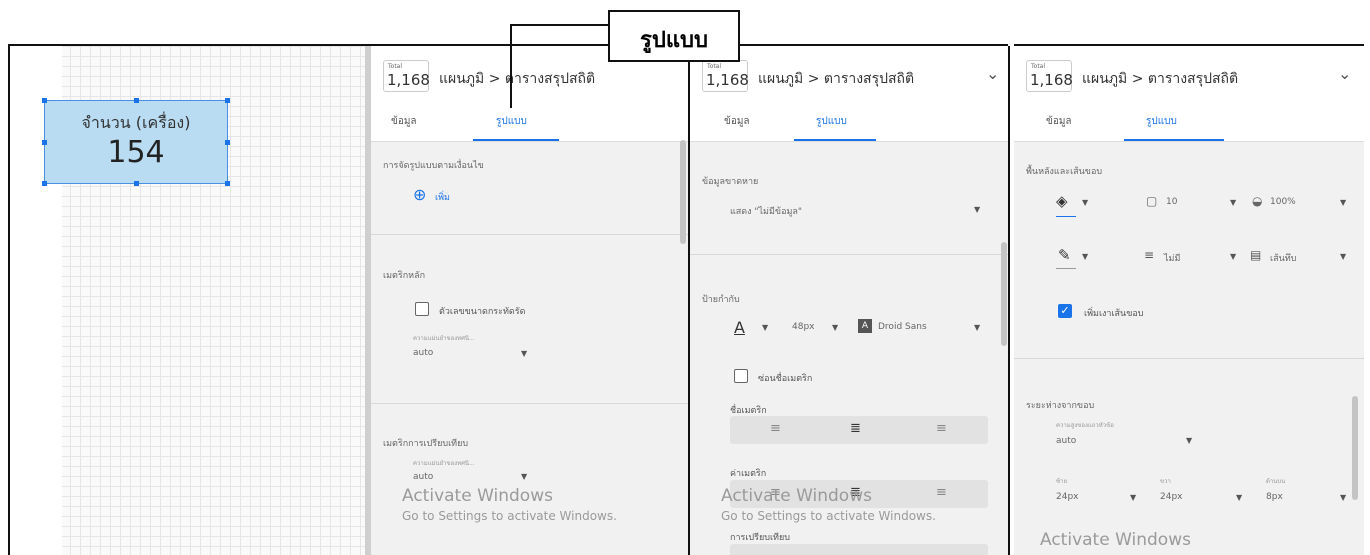 This screenshot has width=1370, height=555. What do you see at coordinates (803, 327) in the screenshot?
I see `font-size-value: 48px` at bounding box center [803, 327].